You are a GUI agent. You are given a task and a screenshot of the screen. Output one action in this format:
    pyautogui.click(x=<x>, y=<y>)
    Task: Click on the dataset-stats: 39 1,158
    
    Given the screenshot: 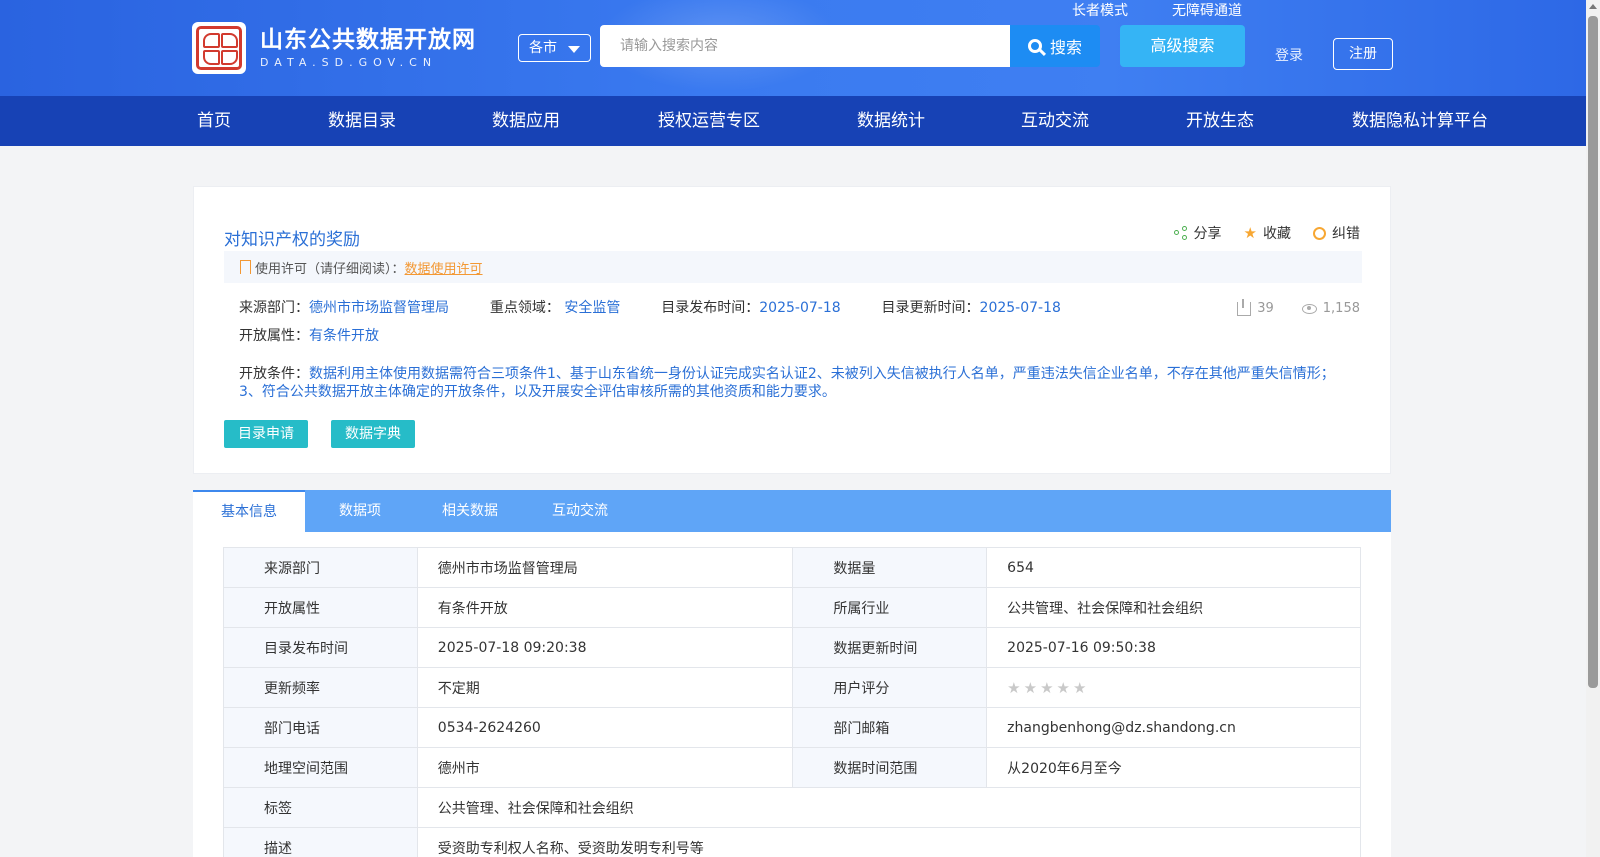 What is the action you would take?
    pyautogui.click(x=1298, y=307)
    